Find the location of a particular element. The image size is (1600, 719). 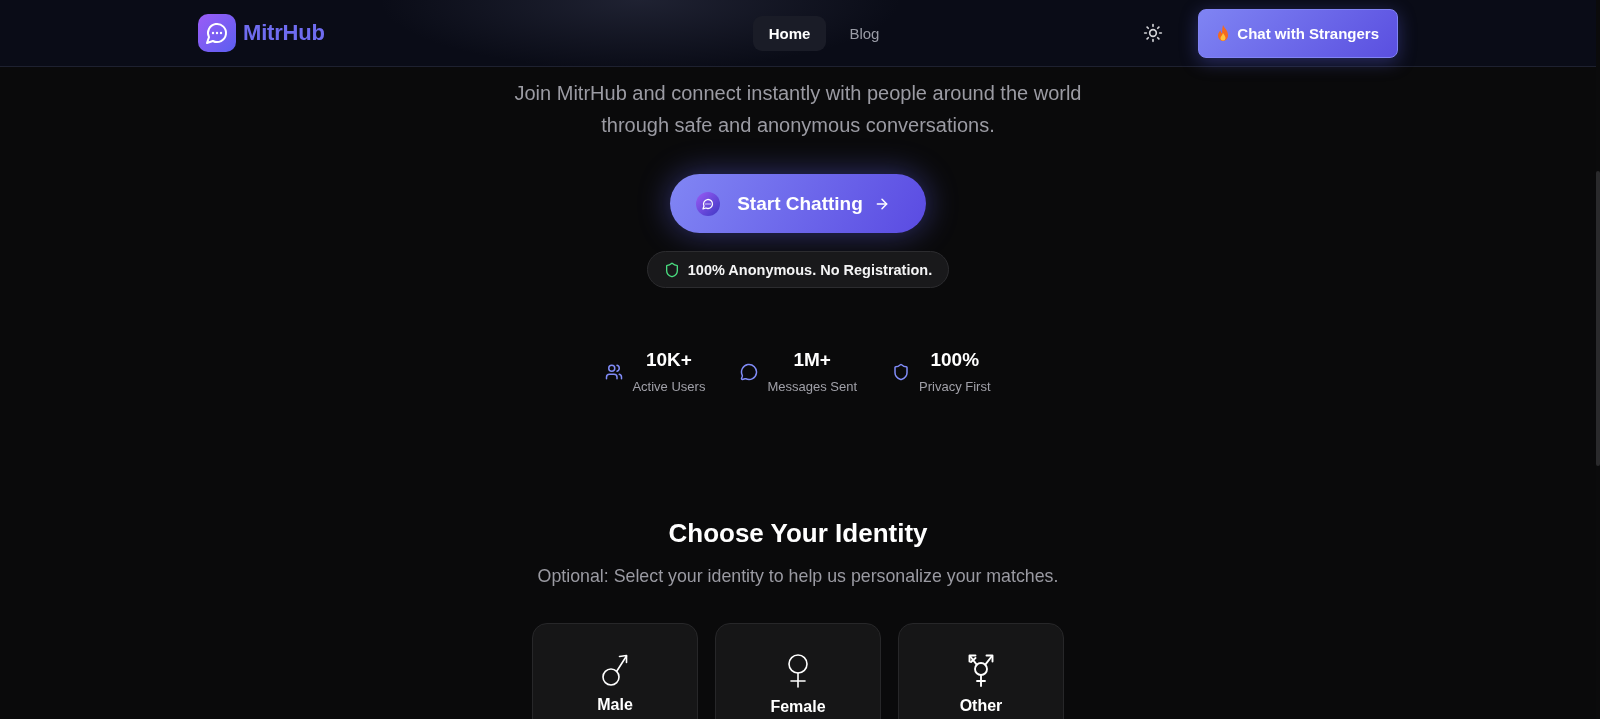

identity-option-card: Male is located at coordinates (615, 671).